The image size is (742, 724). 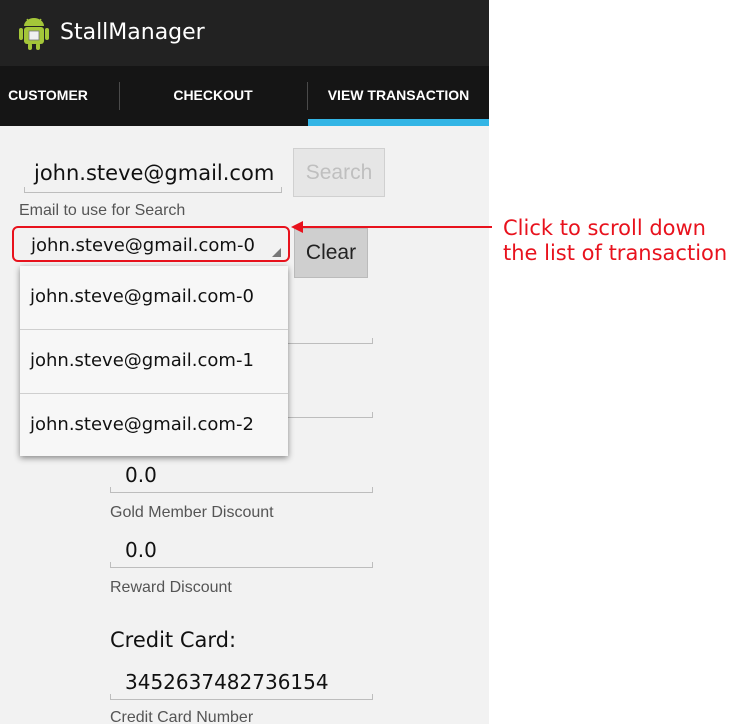 What do you see at coordinates (241, 490) in the screenshot?
I see `gold-discount-underline` at bounding box center [241, 490].